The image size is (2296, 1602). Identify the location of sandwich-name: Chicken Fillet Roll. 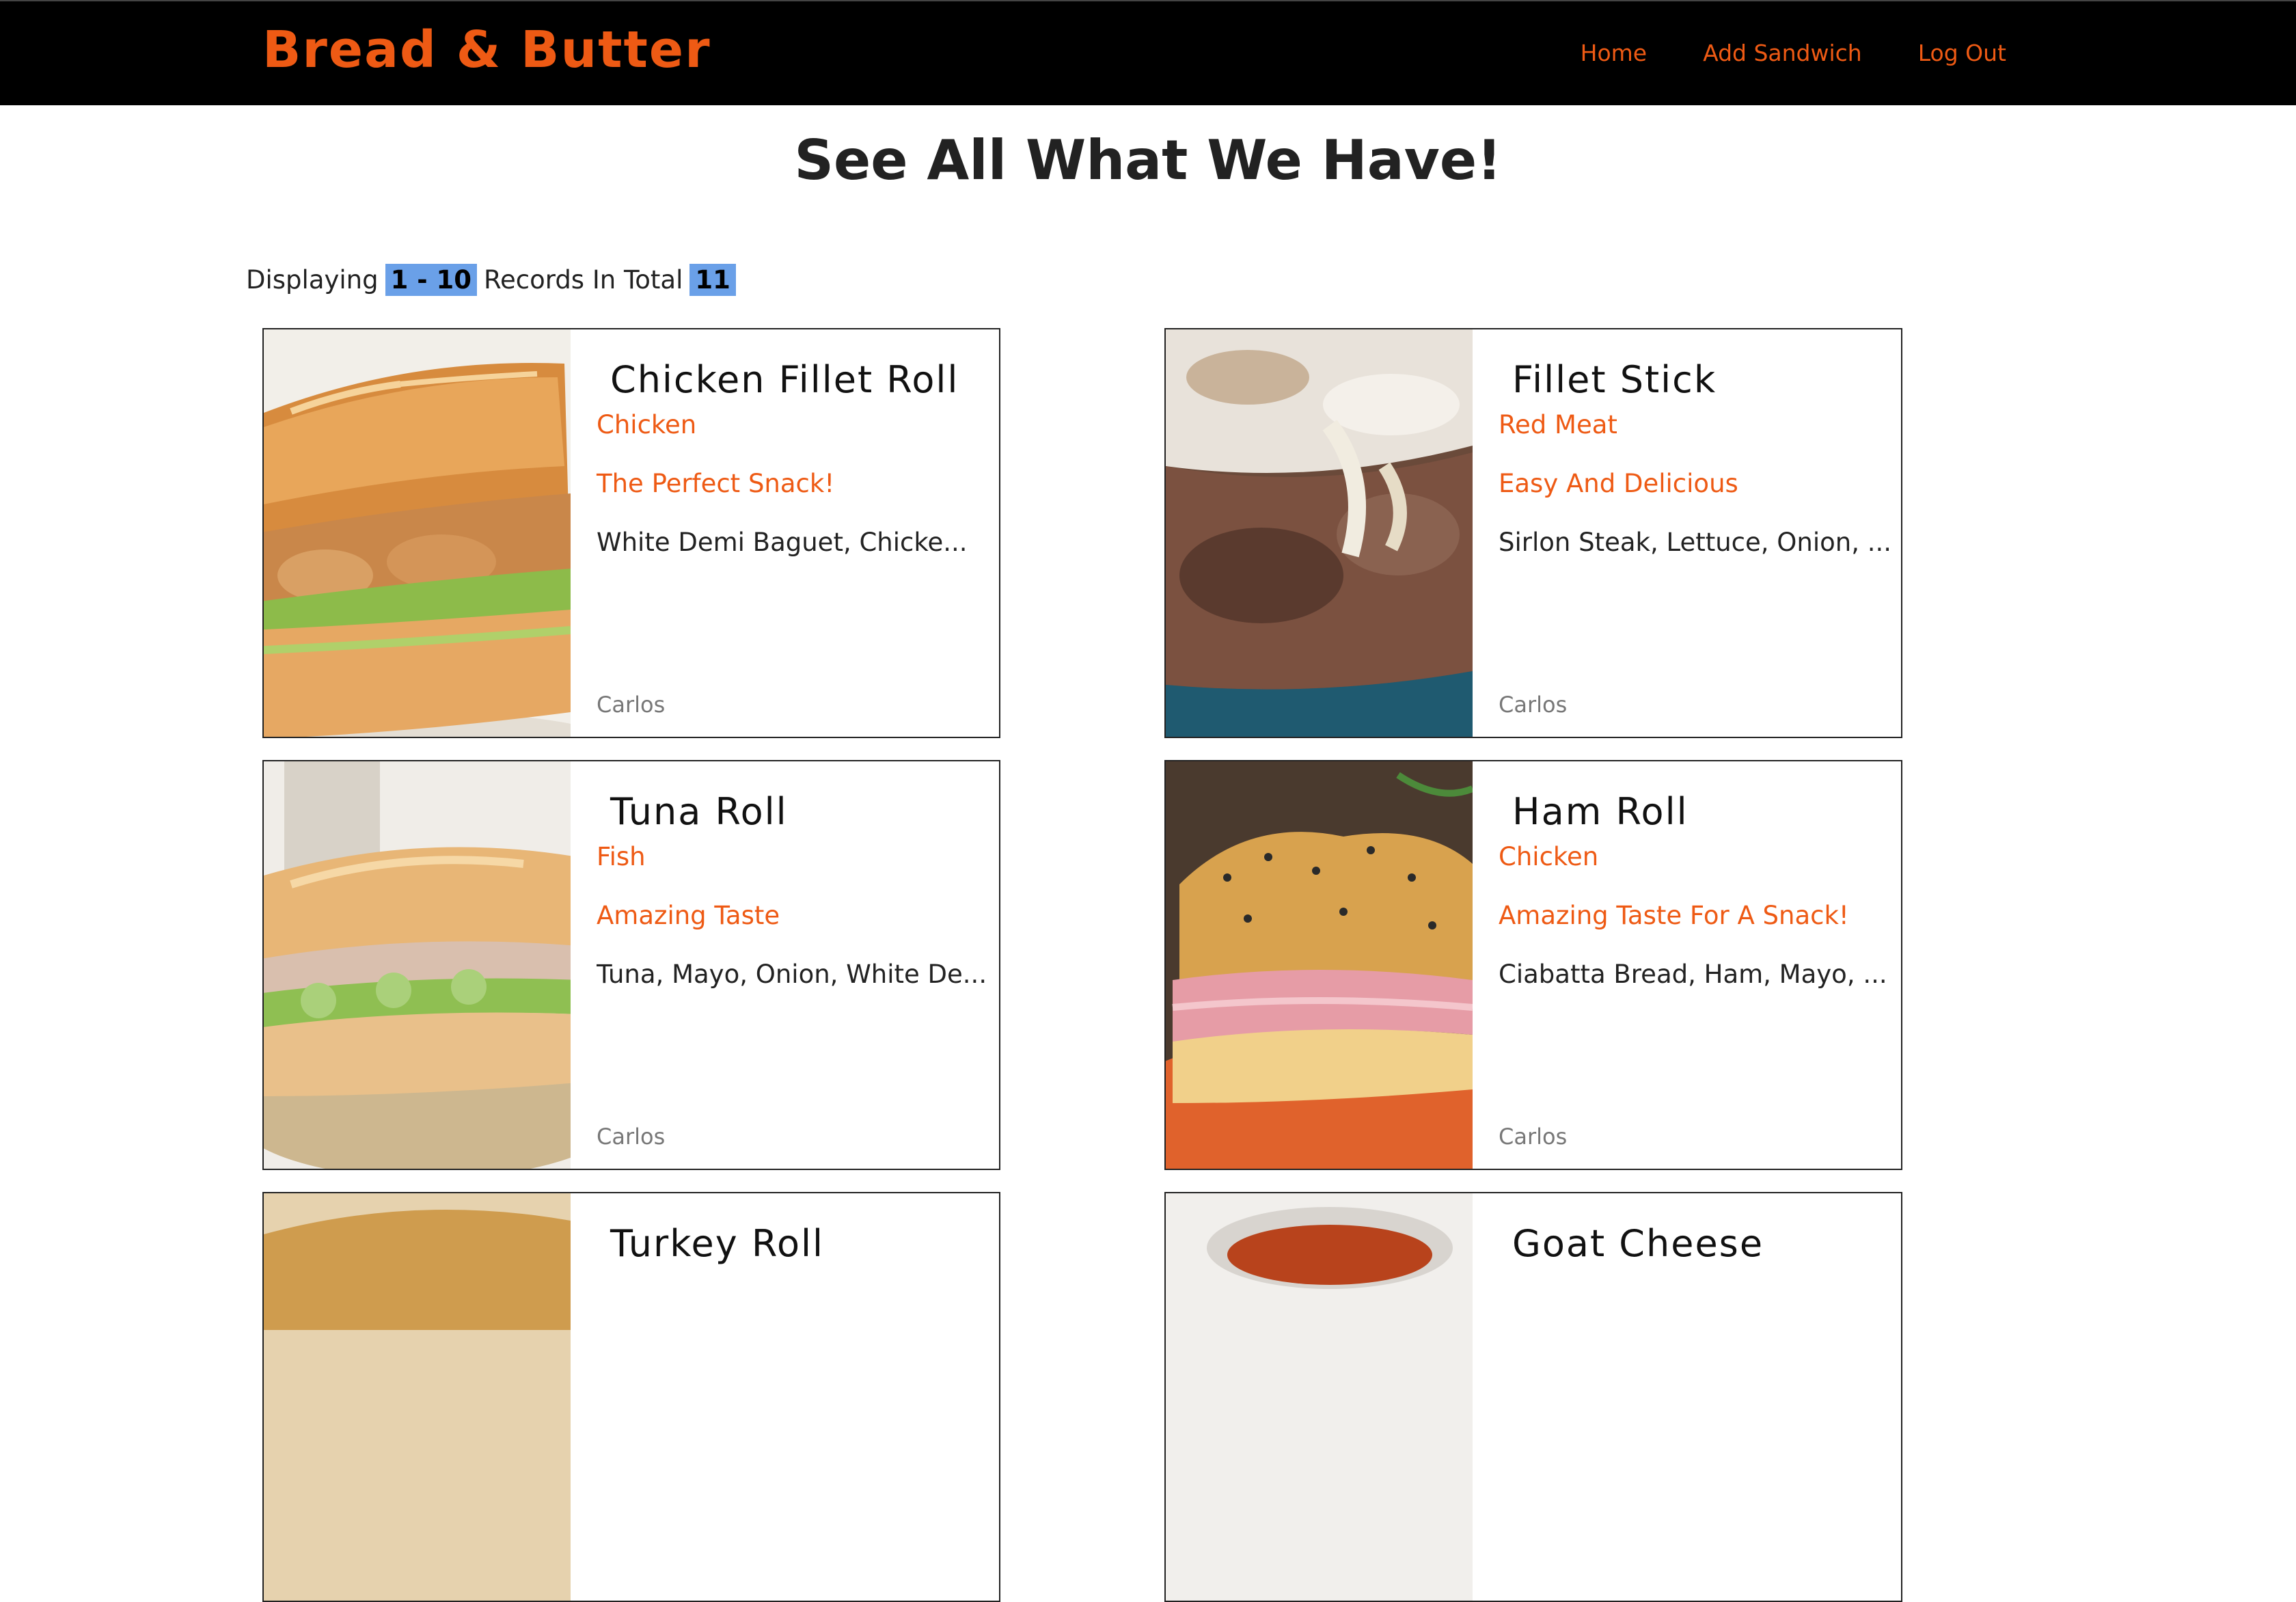
(784, 380).